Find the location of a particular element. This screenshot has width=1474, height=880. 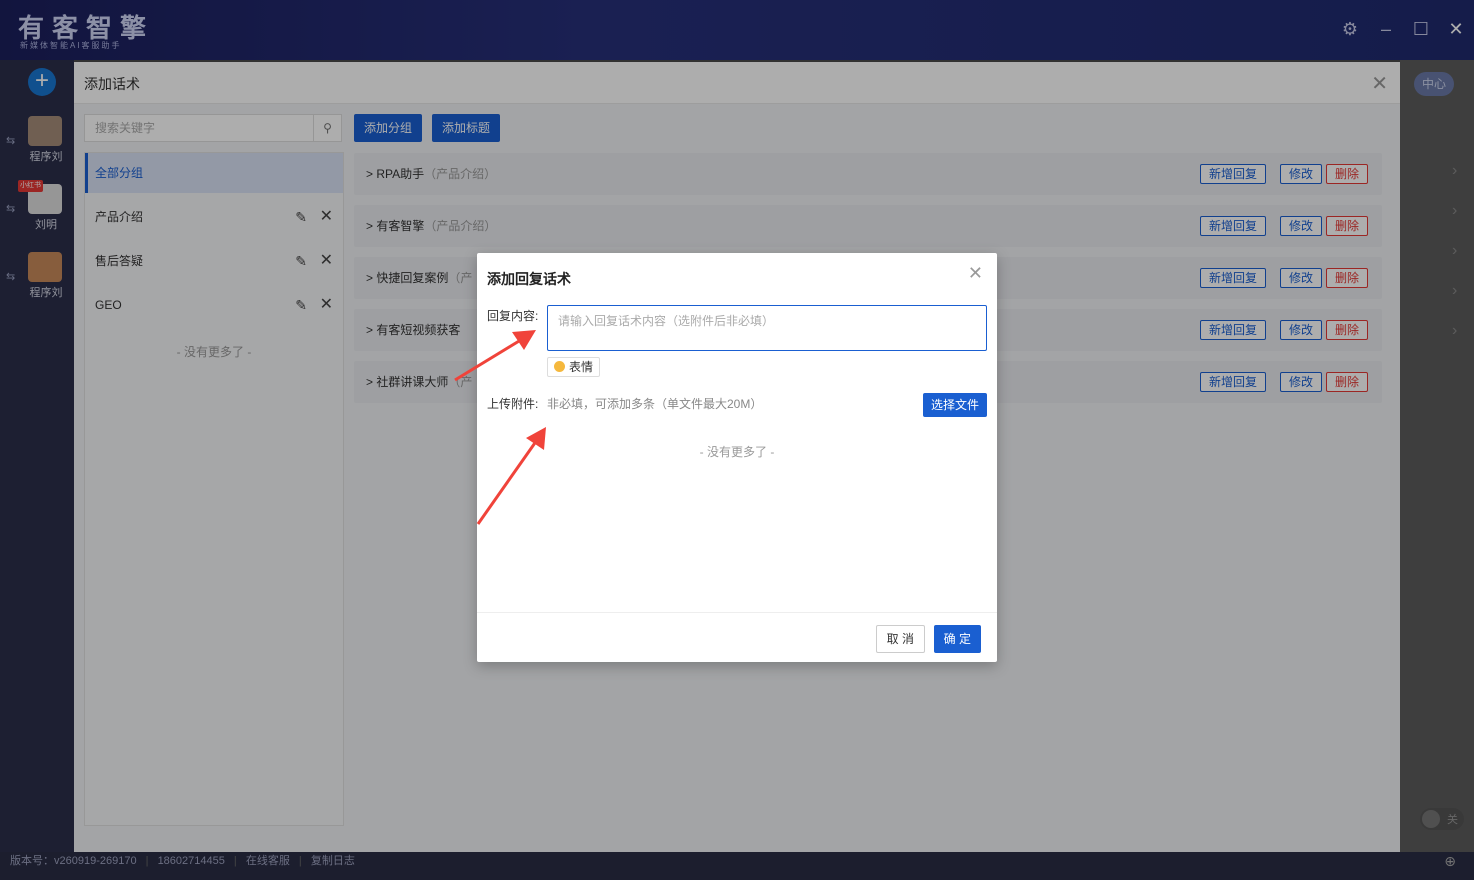

annotation-arrows is located at coordinates (500, 427).